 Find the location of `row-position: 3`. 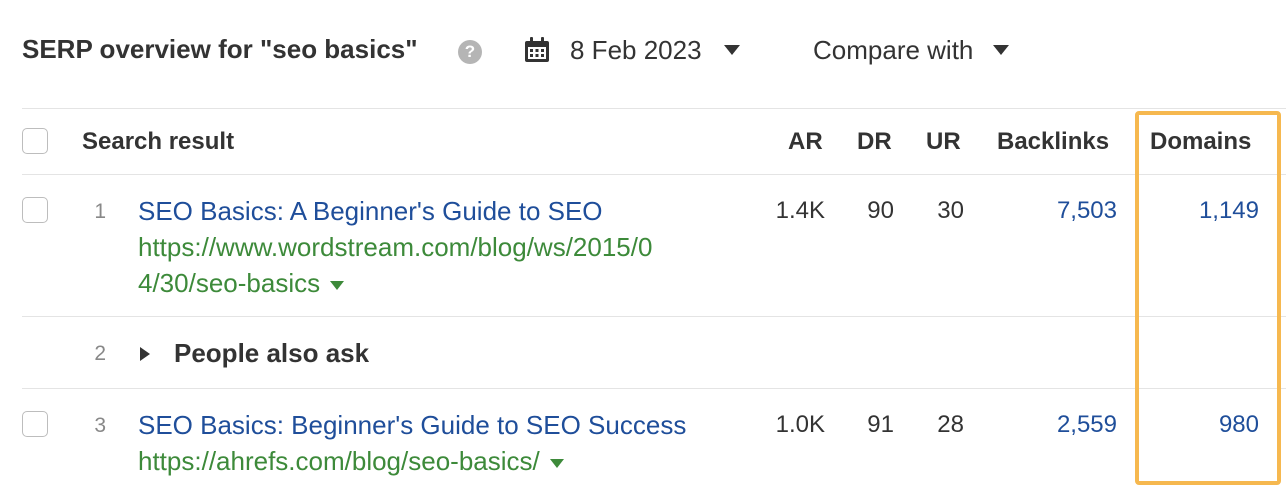

row-position: 3 is located at coordinates (100, 425).